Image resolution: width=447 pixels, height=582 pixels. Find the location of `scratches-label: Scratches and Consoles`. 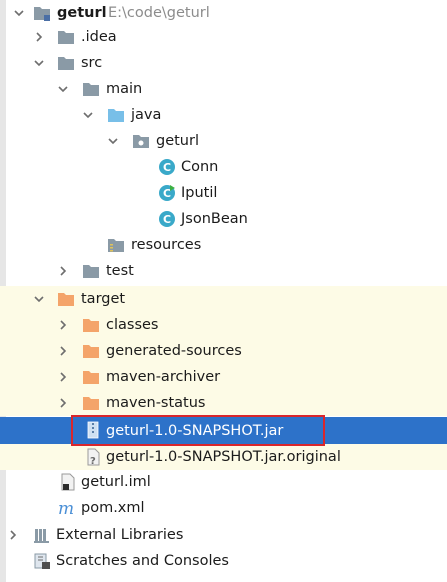

scratches-label: Scratches and Consoles is located at coordinates (142, 561).